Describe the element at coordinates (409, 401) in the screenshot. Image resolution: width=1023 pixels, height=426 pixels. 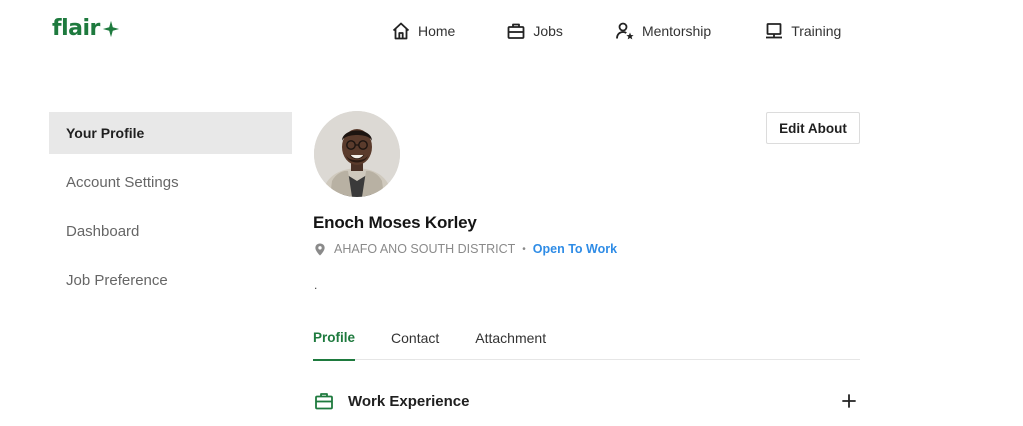
I see `section-title: Work Experience` at that location.